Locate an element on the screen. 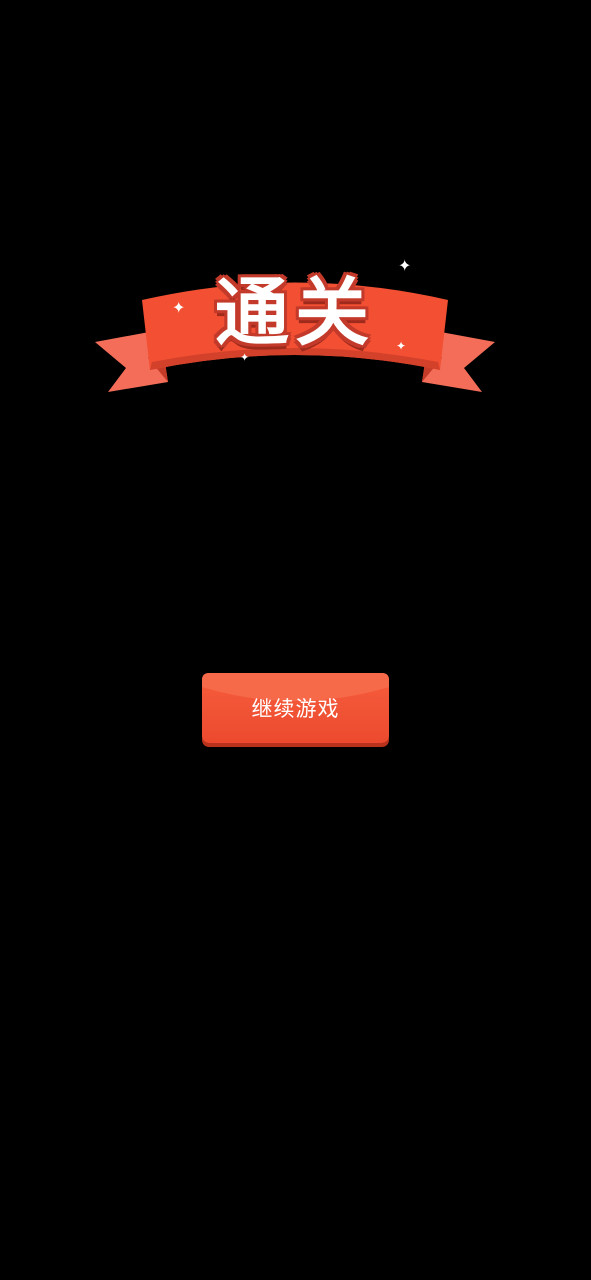  level-complete-banner: 通关 ✦ ✦ ✦ ✦ is located at coordinates (295, 325).